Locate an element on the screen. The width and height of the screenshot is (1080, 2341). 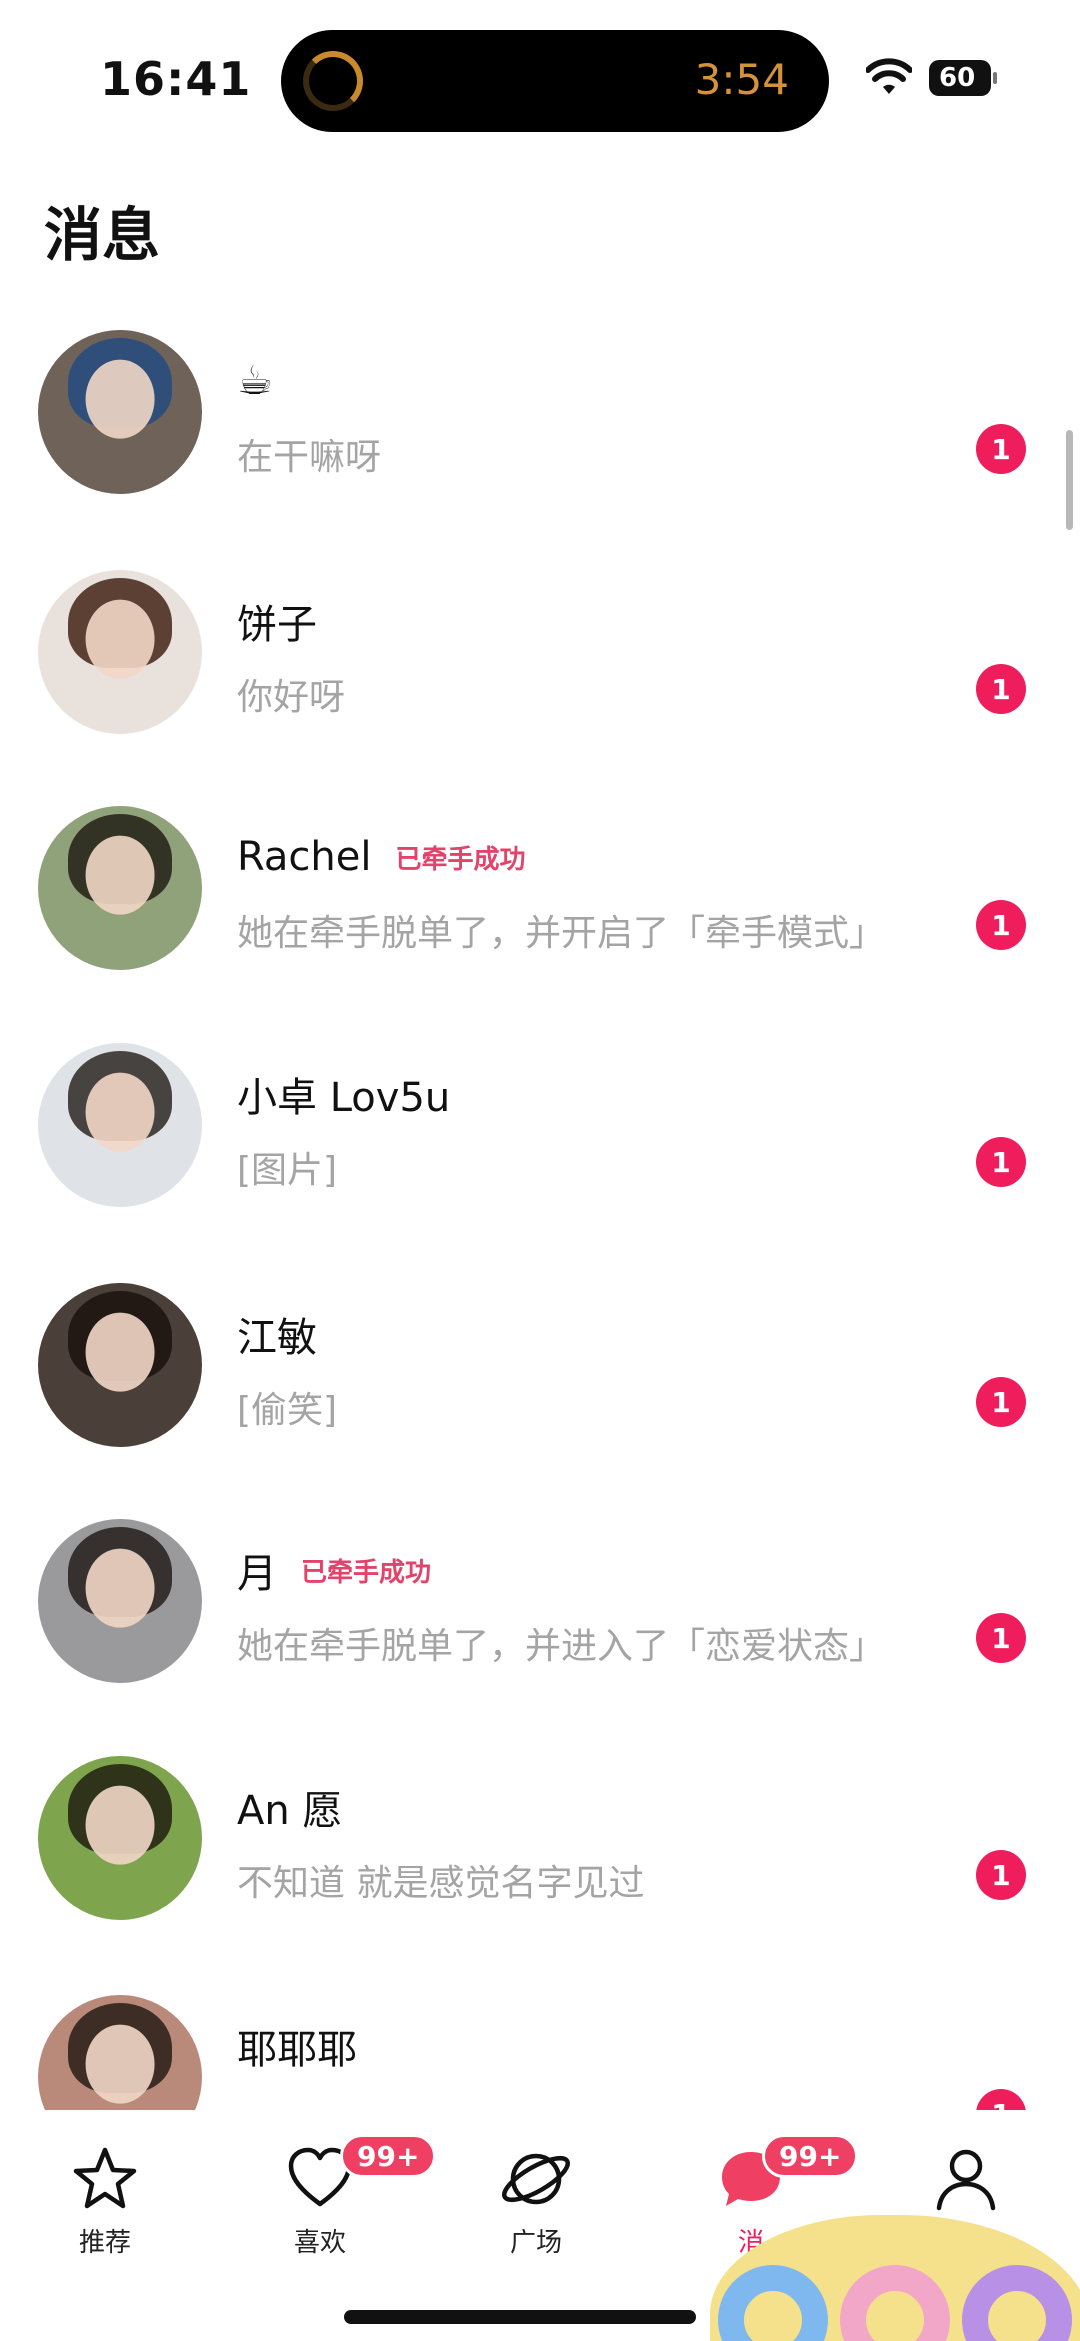
conversation-item: 江敏 [偷笑] 1 is located at coordinates (540, 1393).